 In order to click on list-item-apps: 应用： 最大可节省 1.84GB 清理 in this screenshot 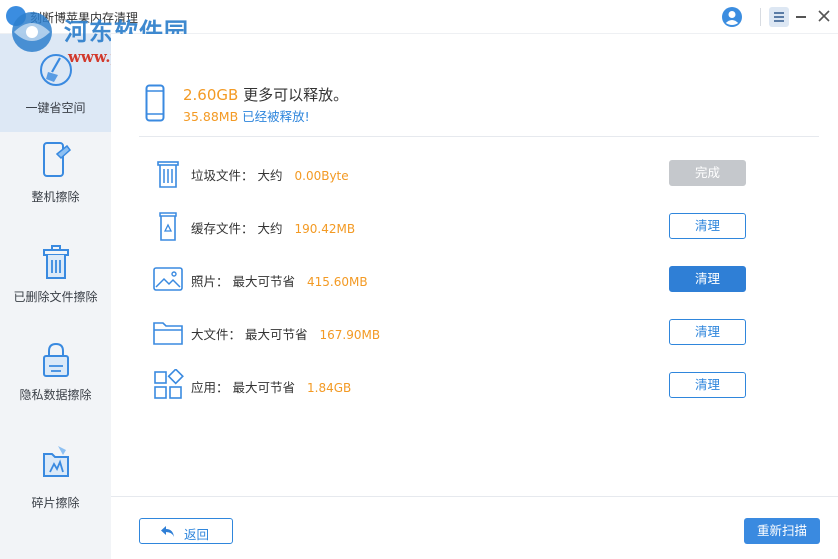, I will do `click(450, 385)`.